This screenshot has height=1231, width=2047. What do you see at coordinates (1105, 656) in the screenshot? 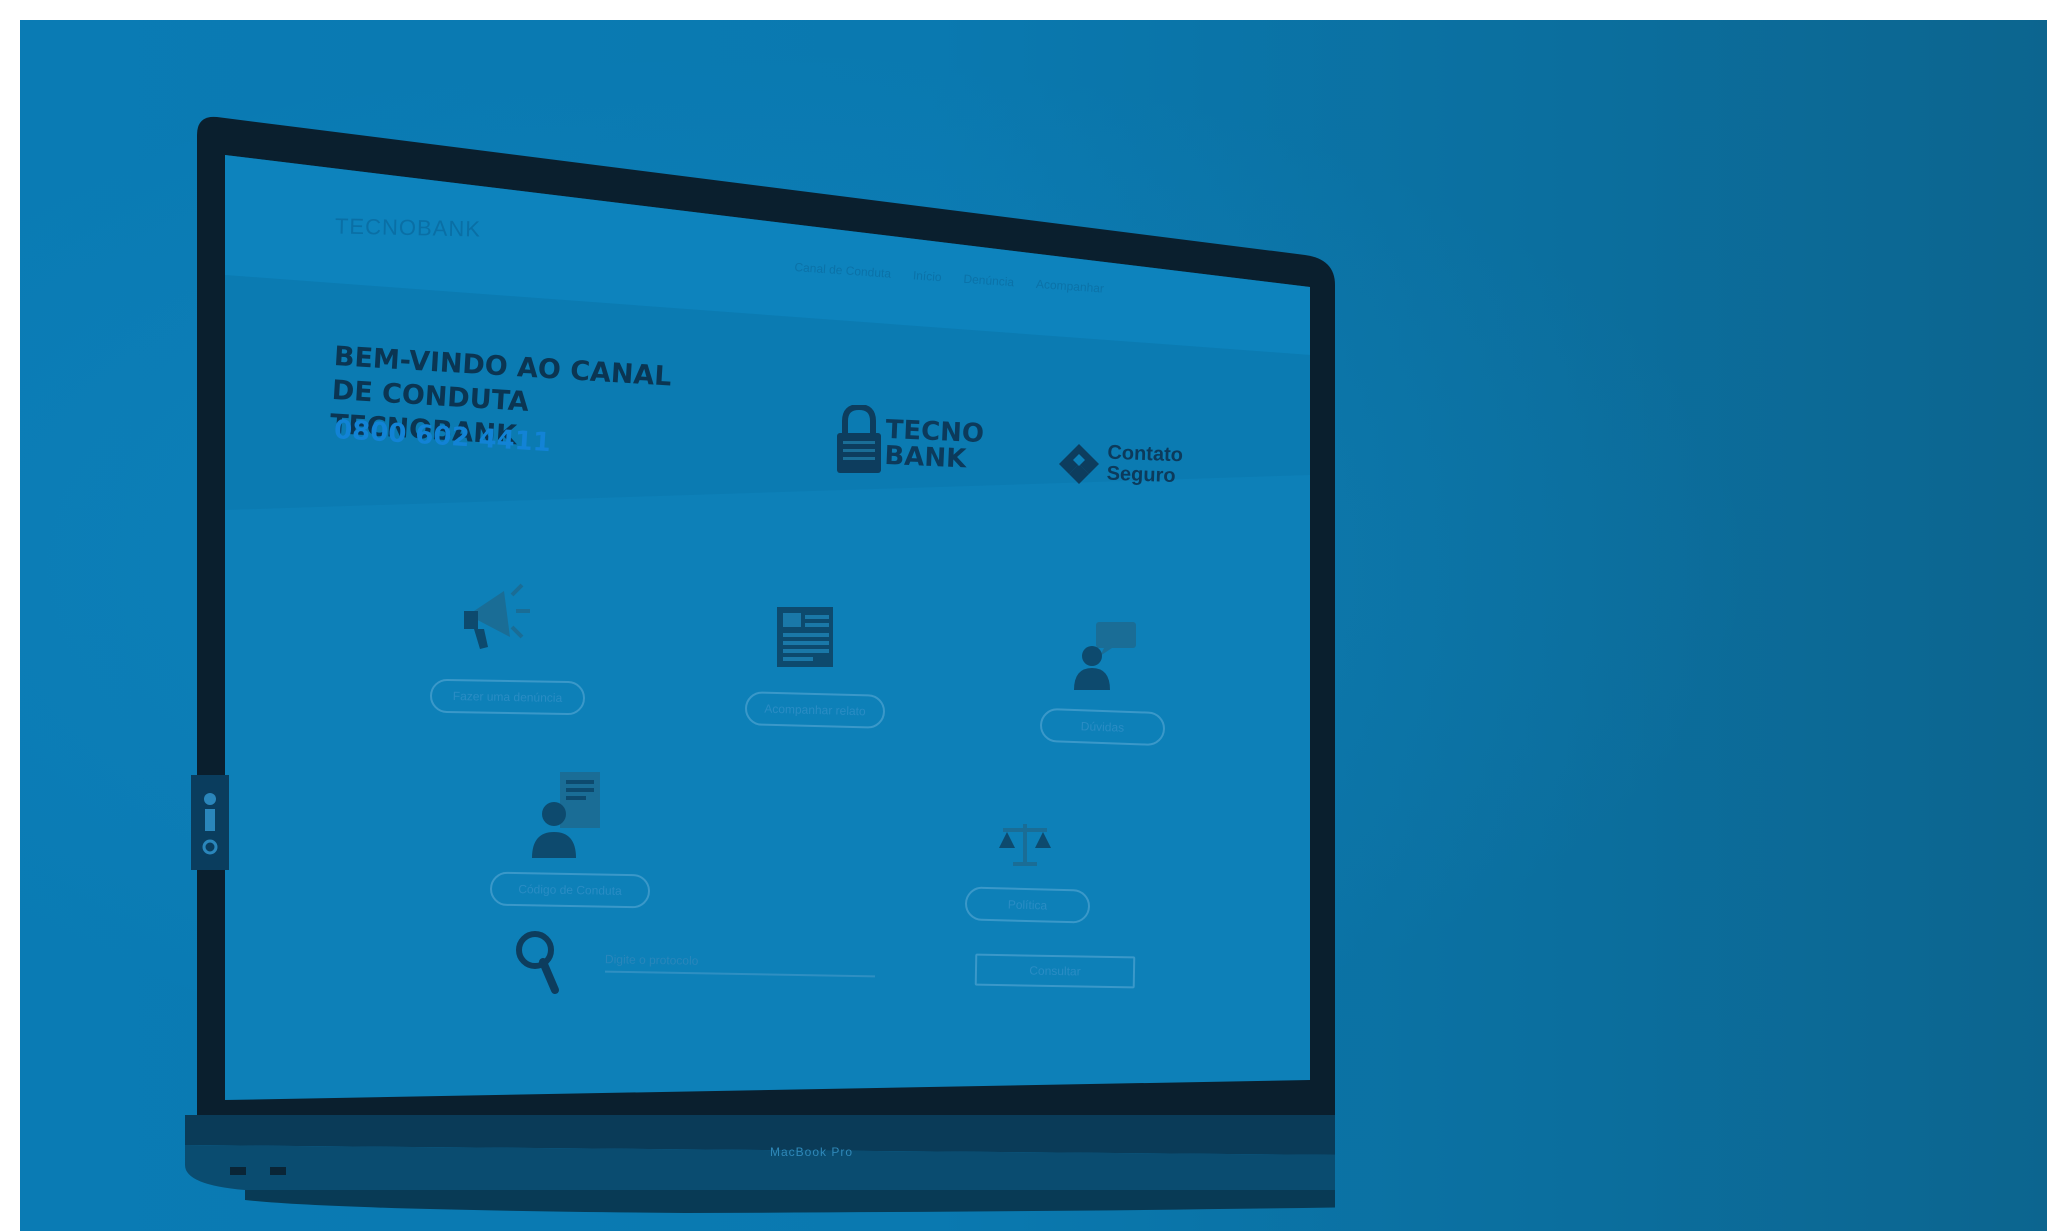
I see `chat-person-icon` at bounding box center [1105, 656].